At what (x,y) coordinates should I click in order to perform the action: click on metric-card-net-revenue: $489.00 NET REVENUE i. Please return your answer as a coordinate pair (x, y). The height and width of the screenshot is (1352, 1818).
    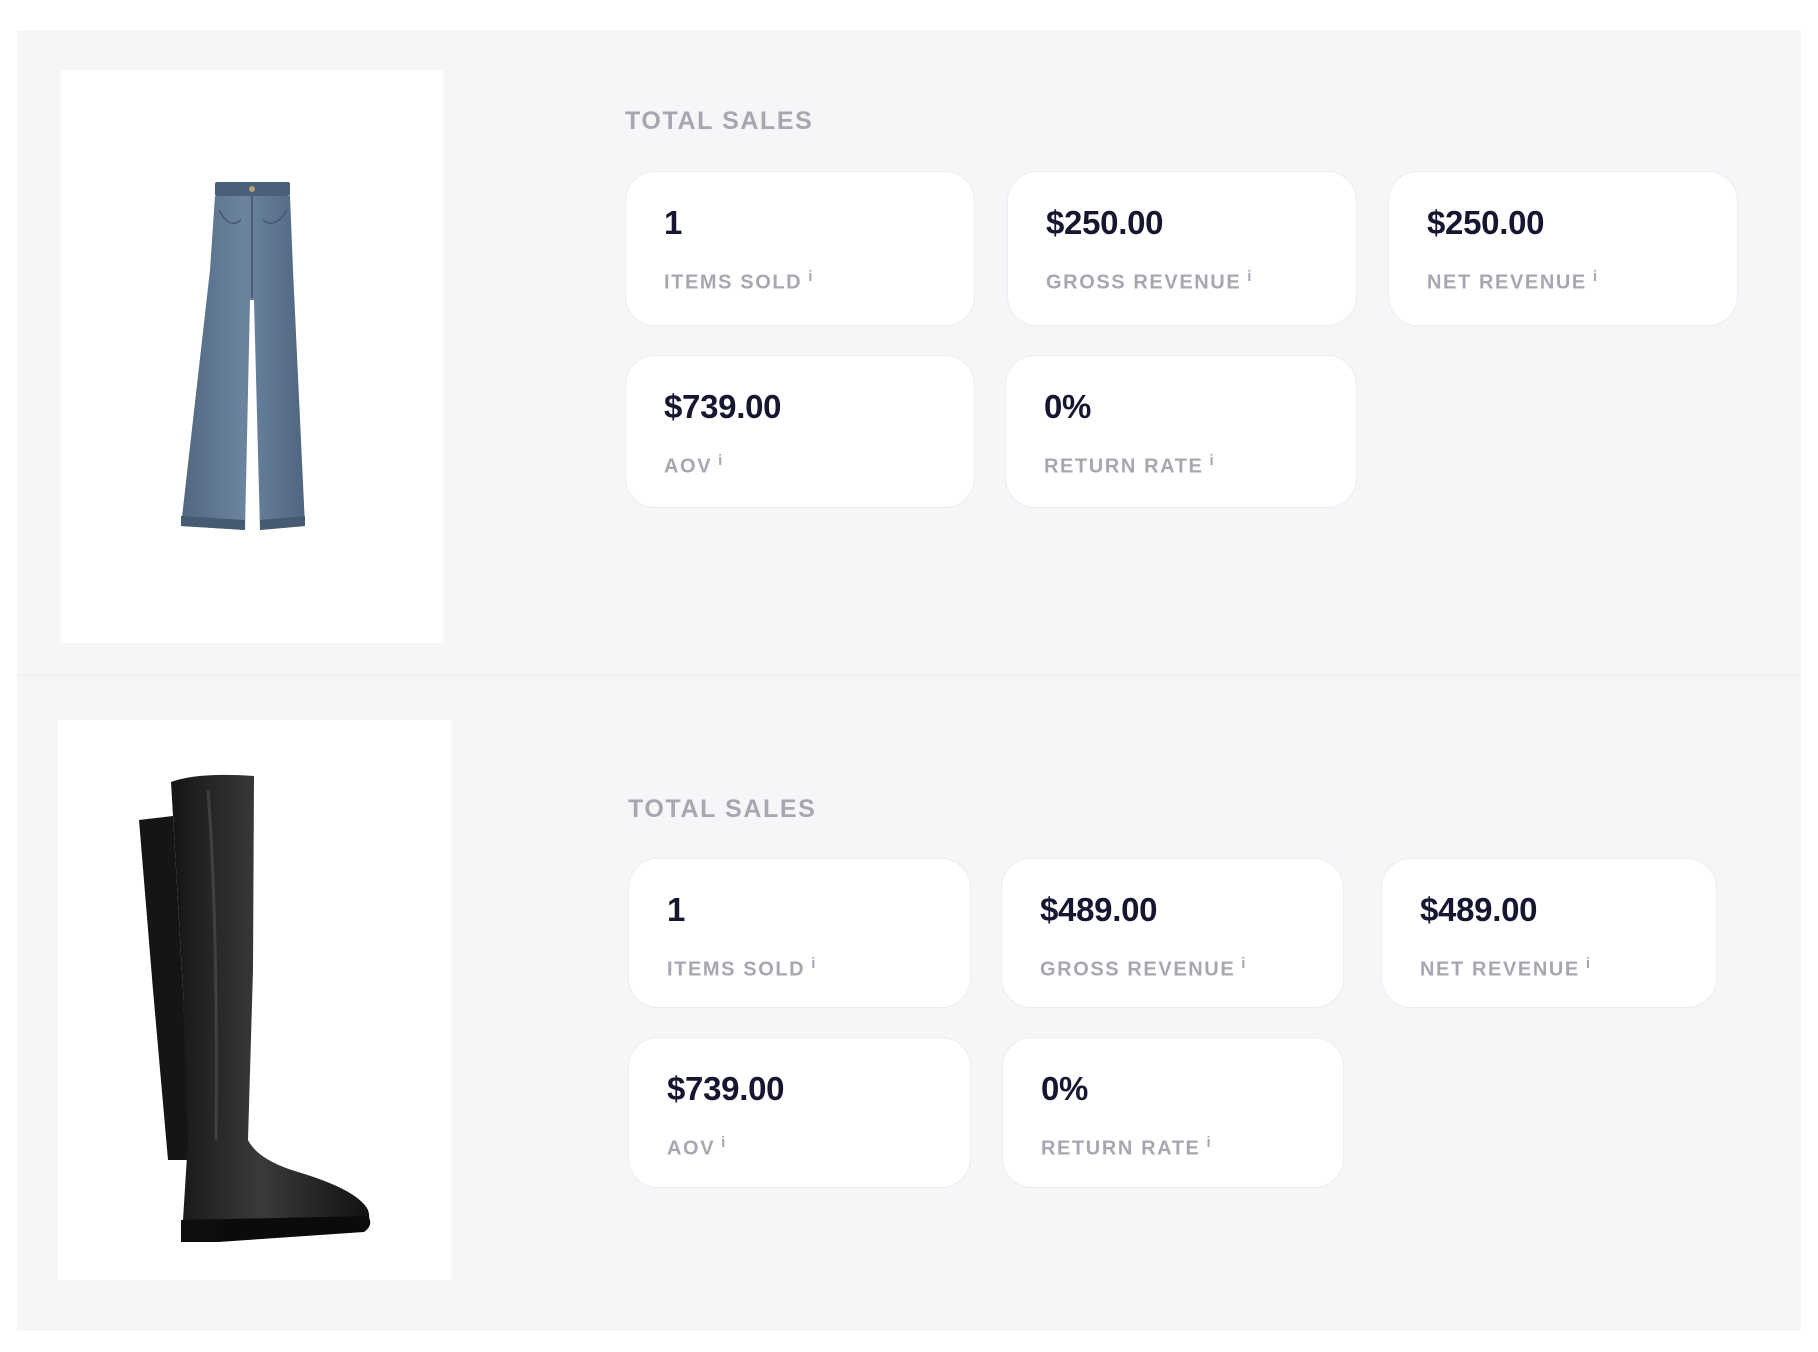
    Looking at the image, I should click on (1549, 933).